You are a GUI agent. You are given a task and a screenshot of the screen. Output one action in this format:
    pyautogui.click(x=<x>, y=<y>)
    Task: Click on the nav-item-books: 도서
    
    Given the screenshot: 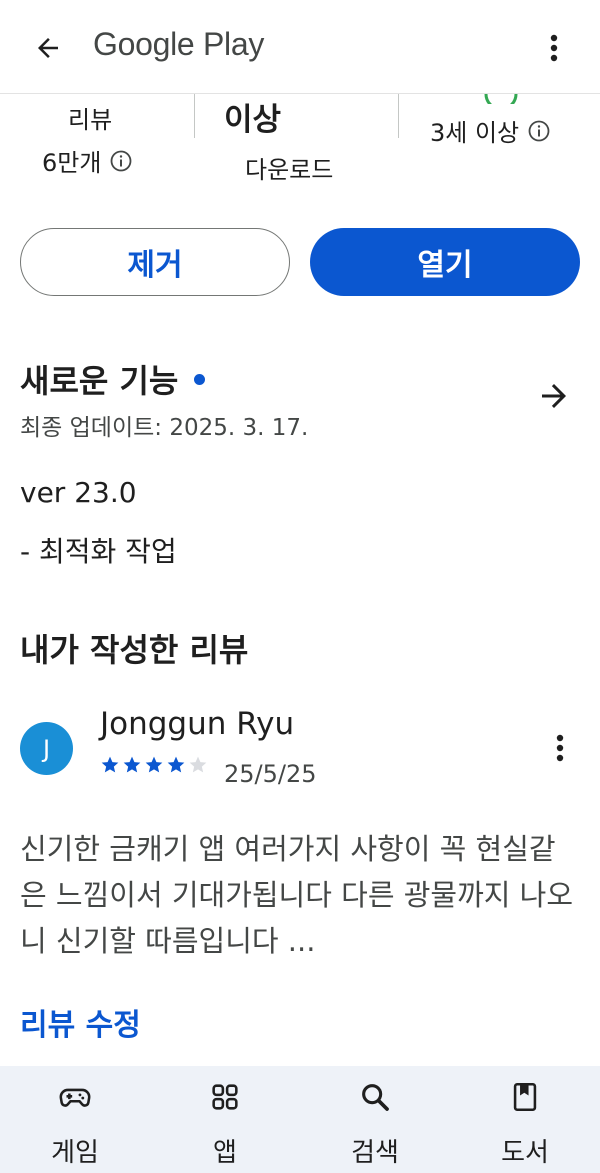 What is the action you would take?
    pyautogui.click(x=525, y=1119)
    